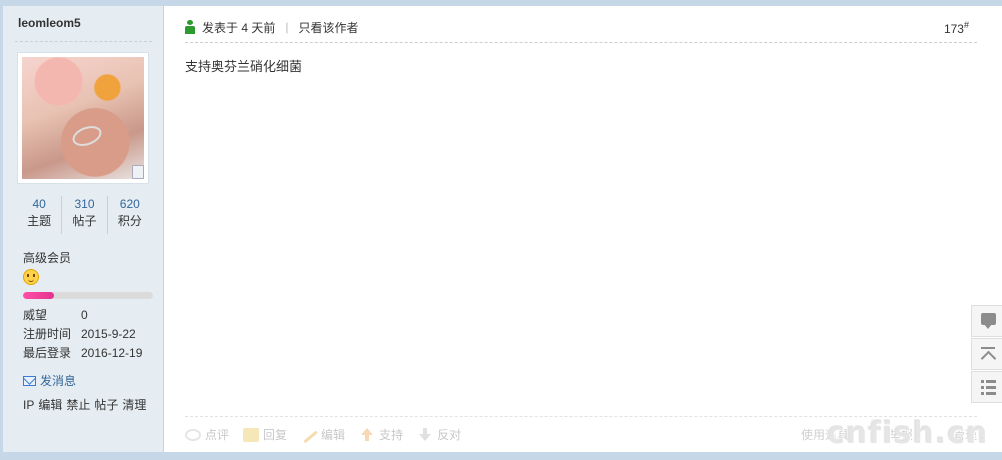 The width and height of the screenshot is (1002, 460). I want to click on info-value: 0, so click(84, 315).